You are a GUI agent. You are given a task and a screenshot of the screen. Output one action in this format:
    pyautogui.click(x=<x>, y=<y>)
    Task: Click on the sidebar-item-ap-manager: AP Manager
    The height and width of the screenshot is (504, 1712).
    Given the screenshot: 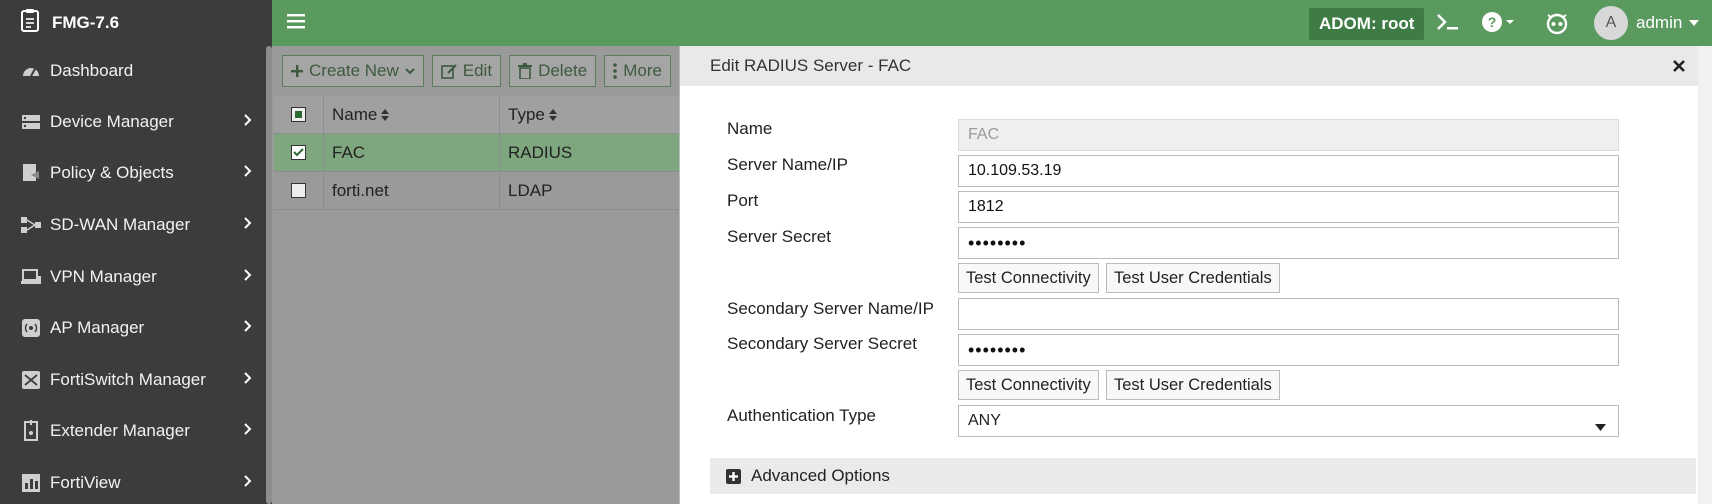 What is the action you would take?
    pyautogui.click(x=136, y=328)
    